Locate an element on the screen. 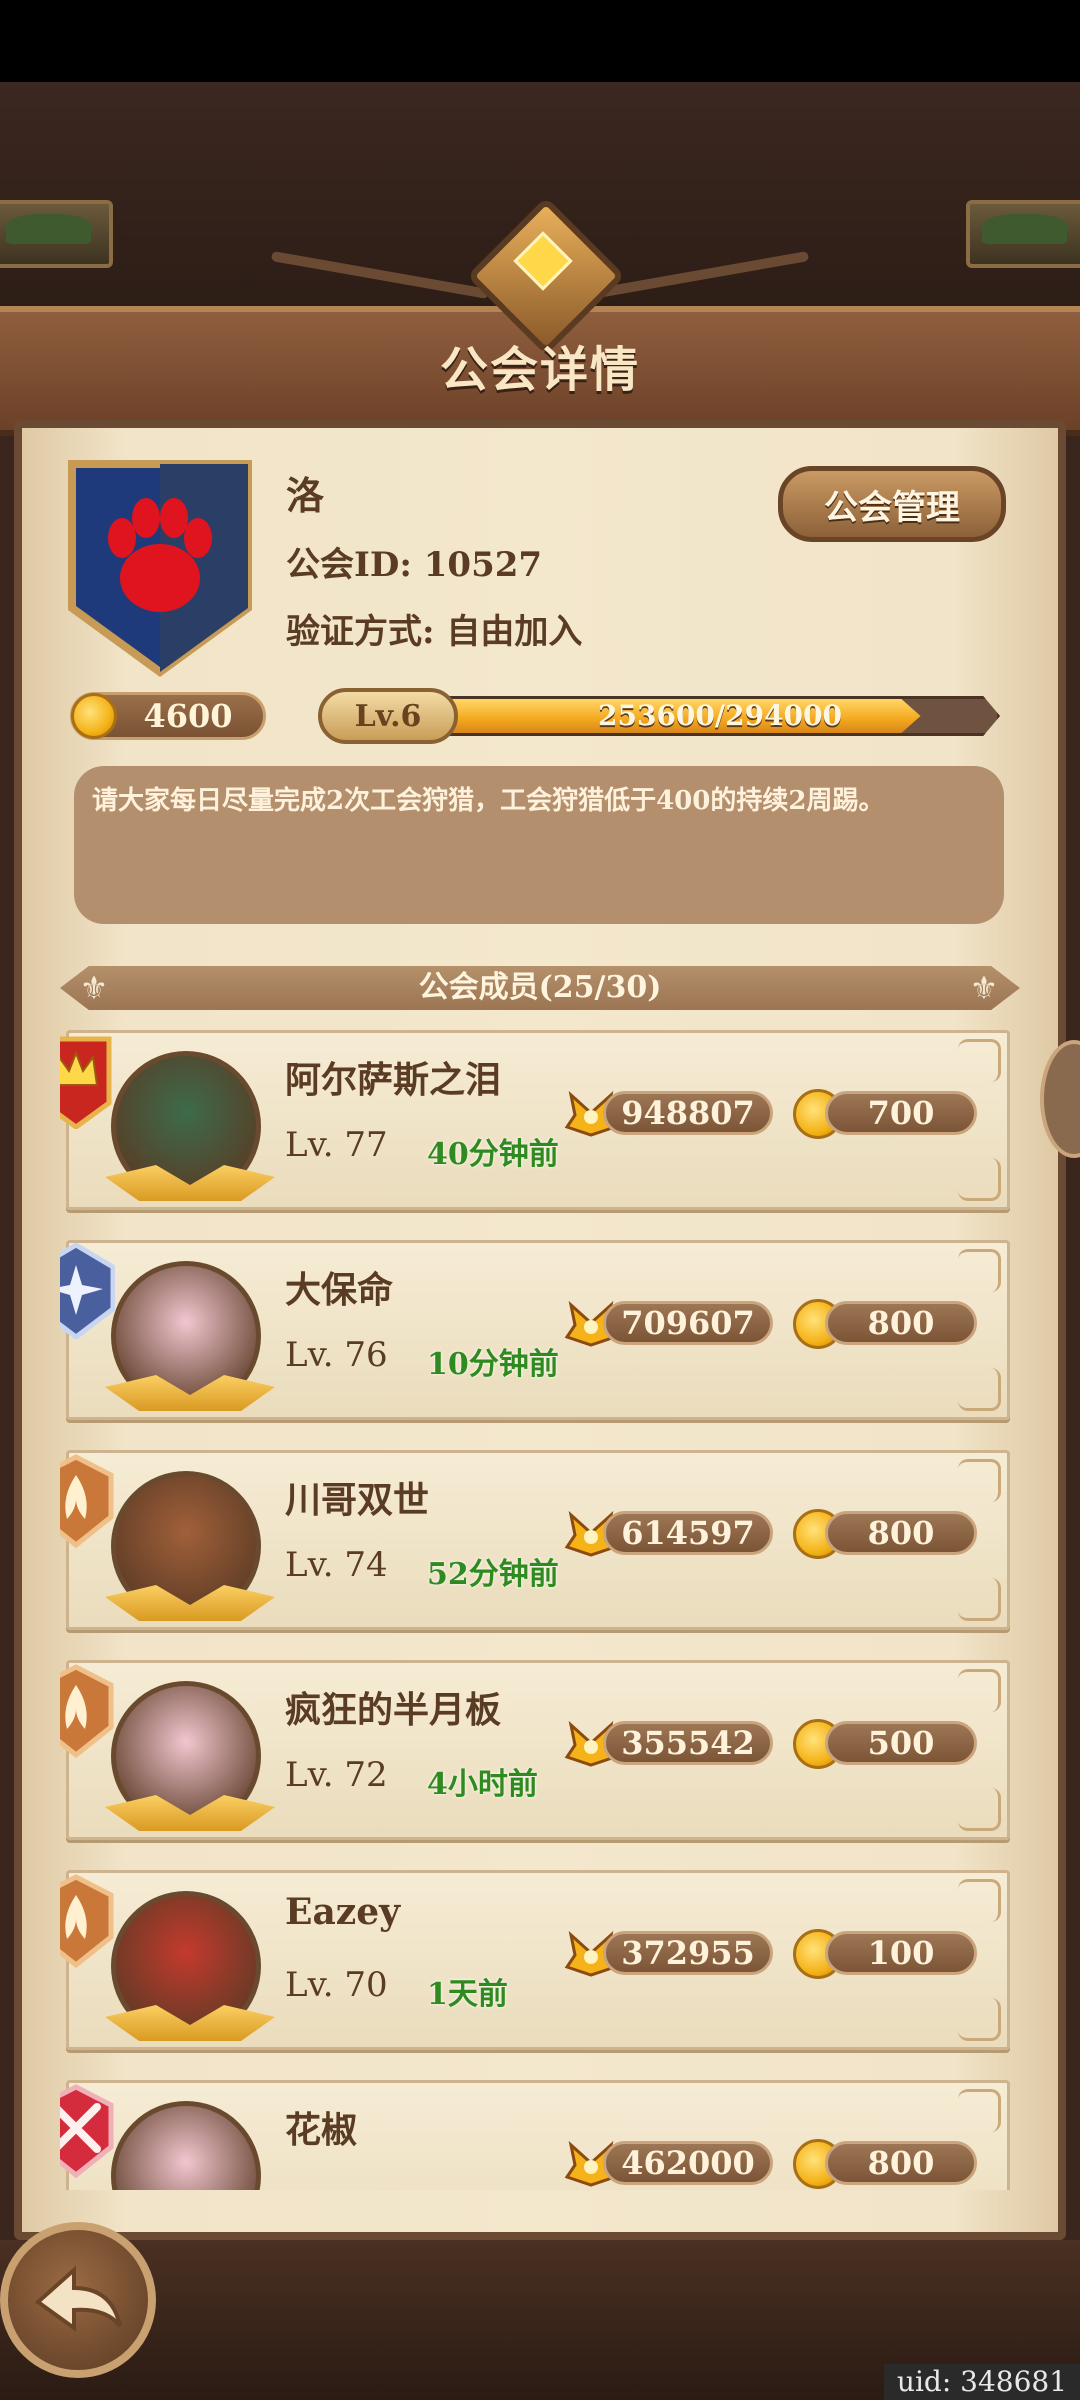 This screenshot has width=1080, height=2400. member-name: 大保命 is located at coordinates (339, 1290).